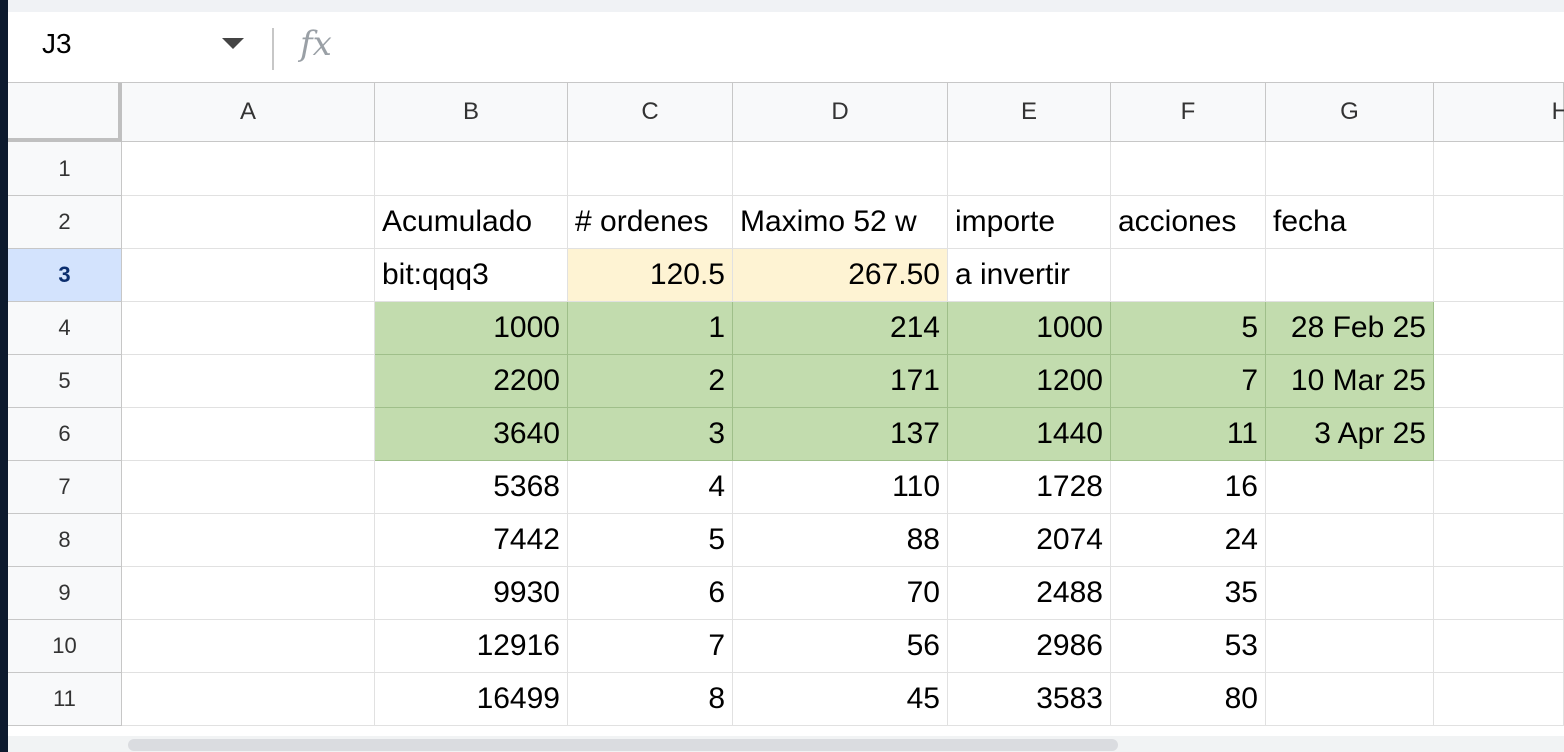 This screenshot has height=752, width=1564. What do you see at coordinates (1350, 328) in the screenshot?
I see `cell-g4: 28 Feb 25` at bounding box center [1350, 328].